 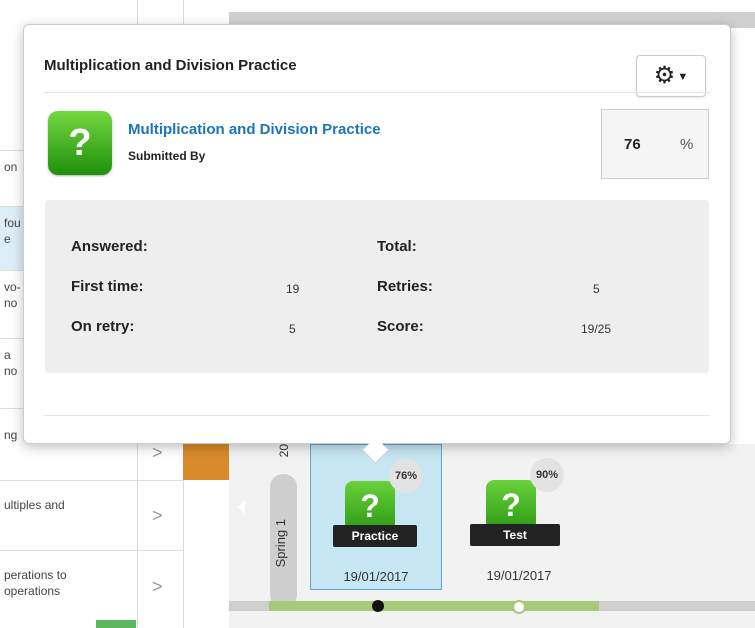 I want to click on progress-chip, so click(x=116, y=624).